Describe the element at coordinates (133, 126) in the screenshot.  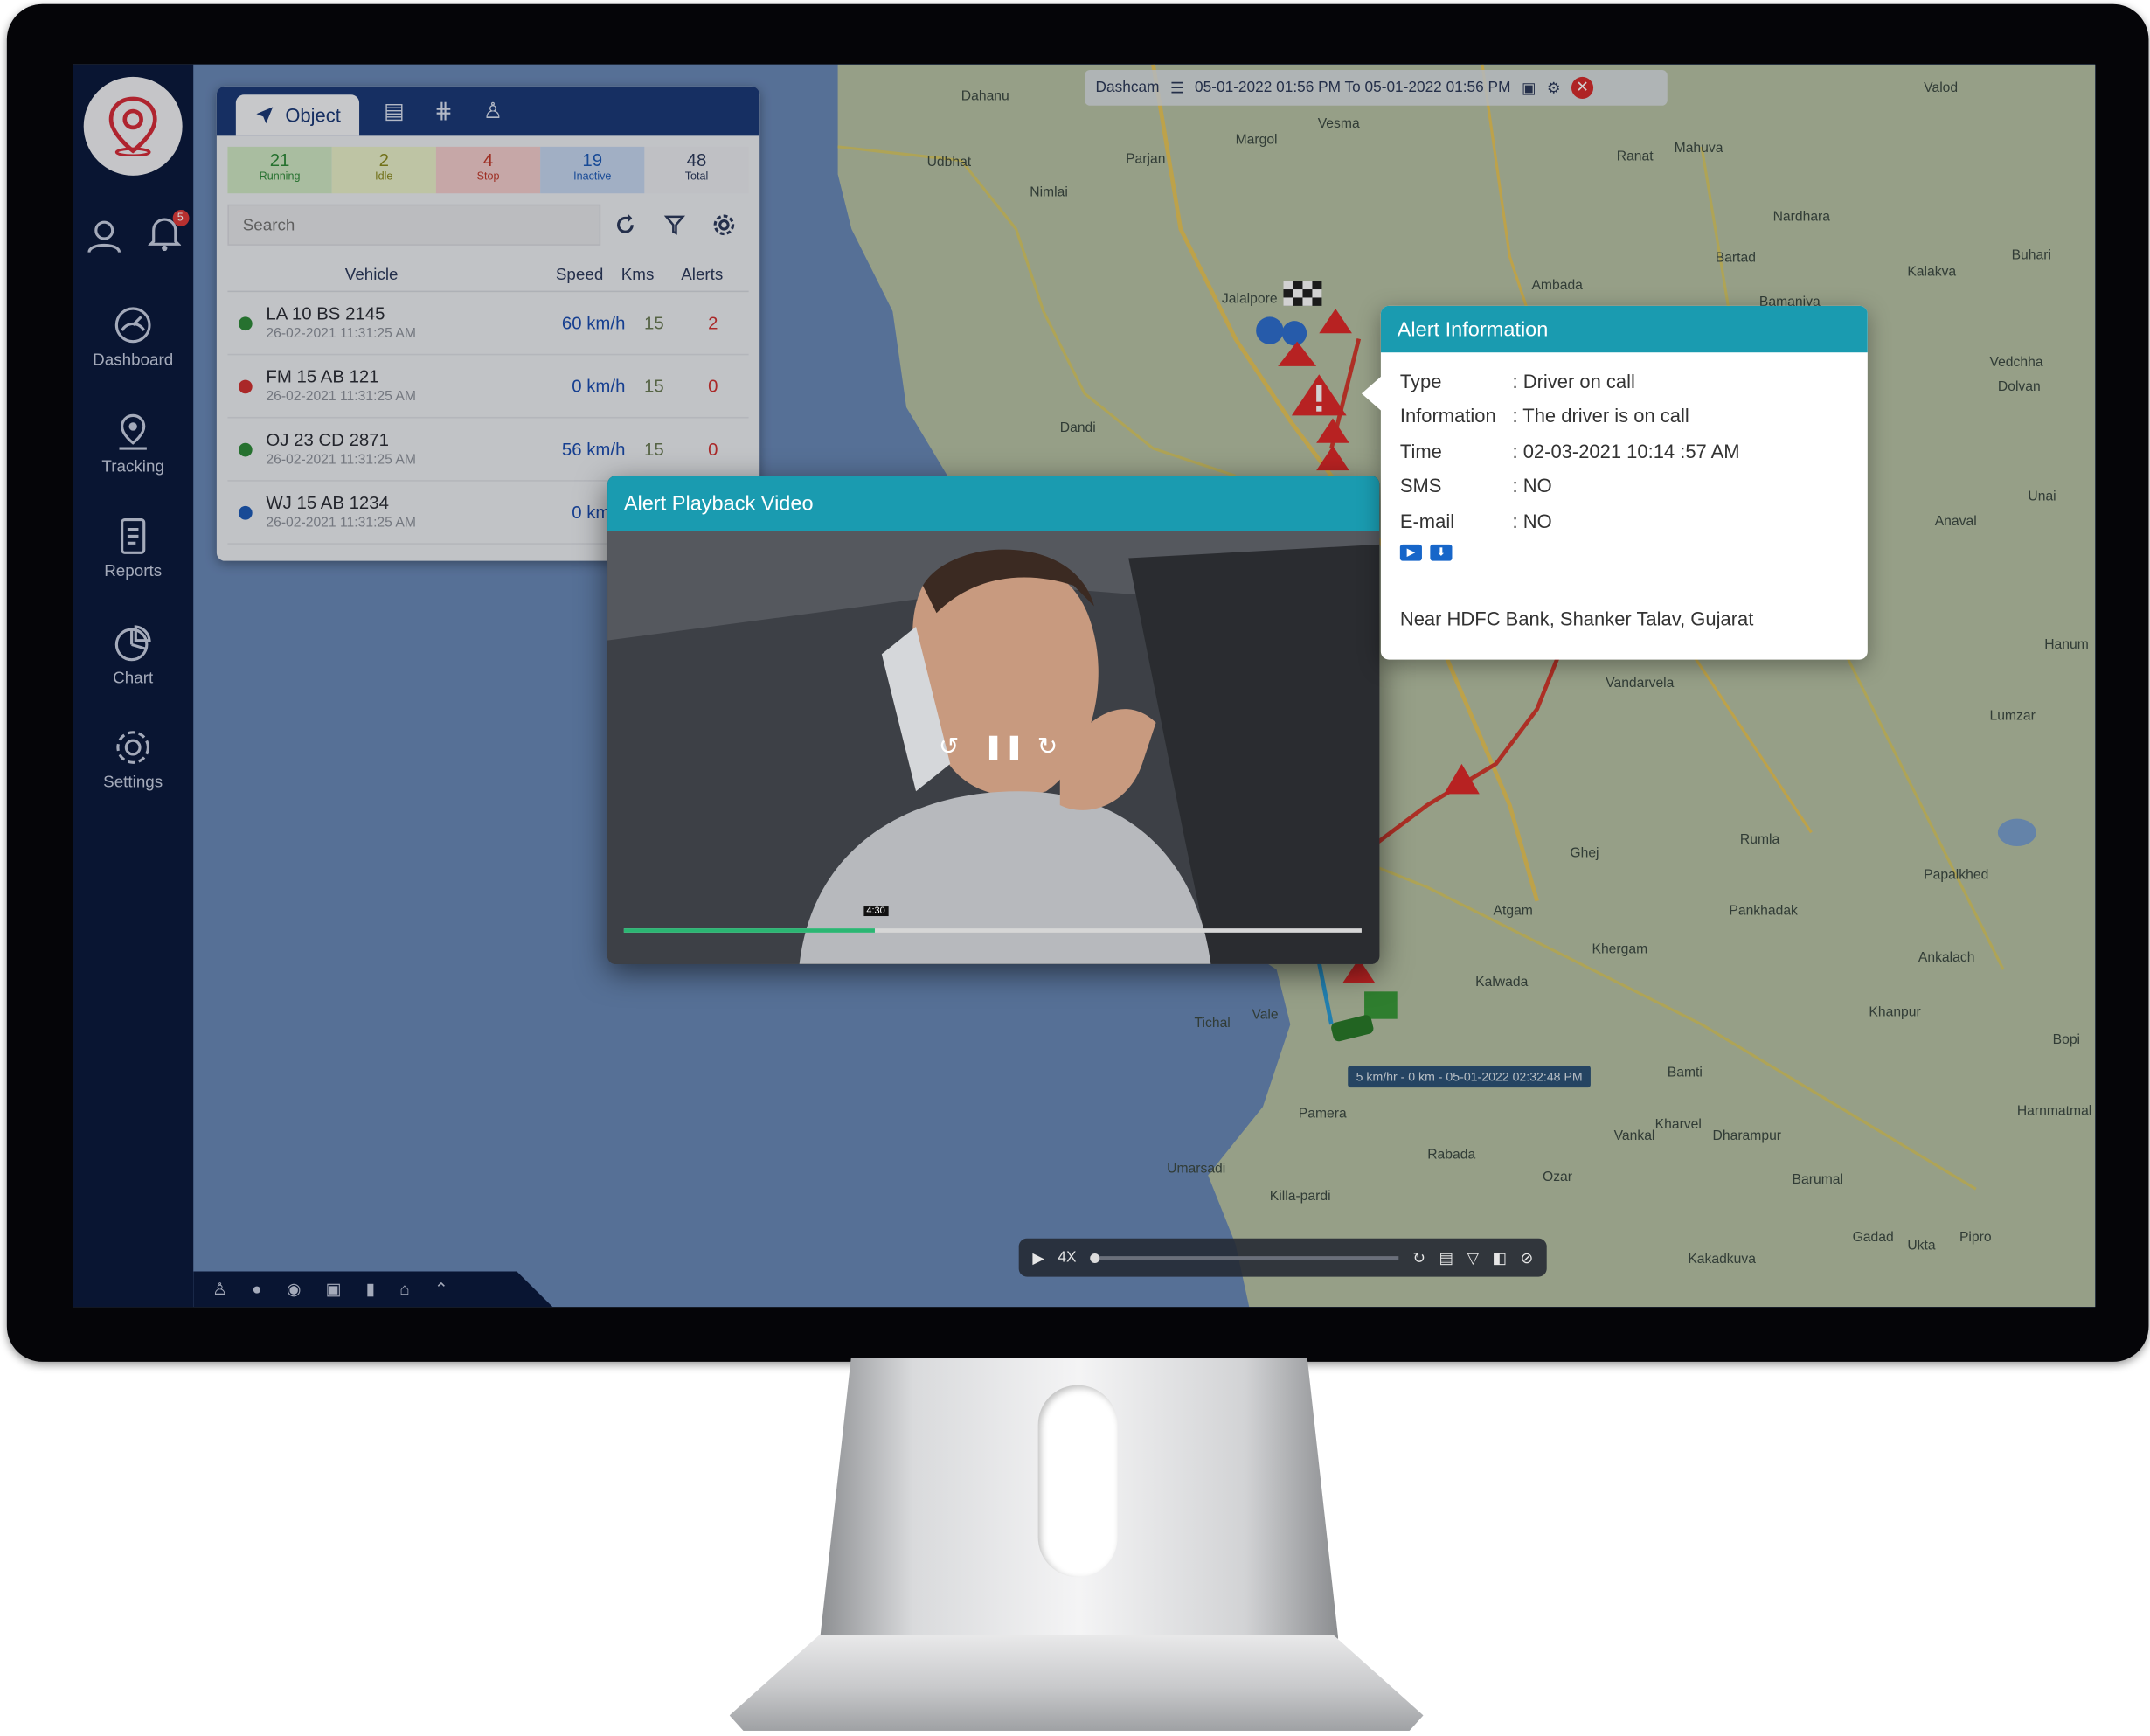
I see `app-logo` at that location.